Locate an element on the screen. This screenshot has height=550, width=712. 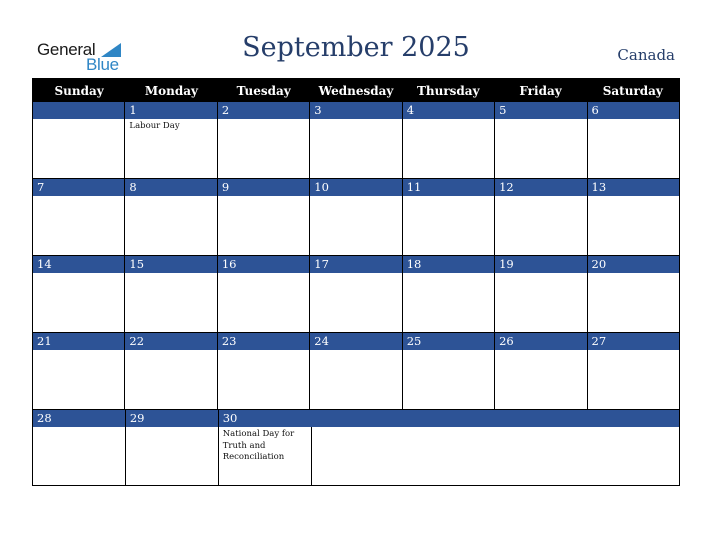
day-number-bar: 24 is located at coordinates (356, 341).